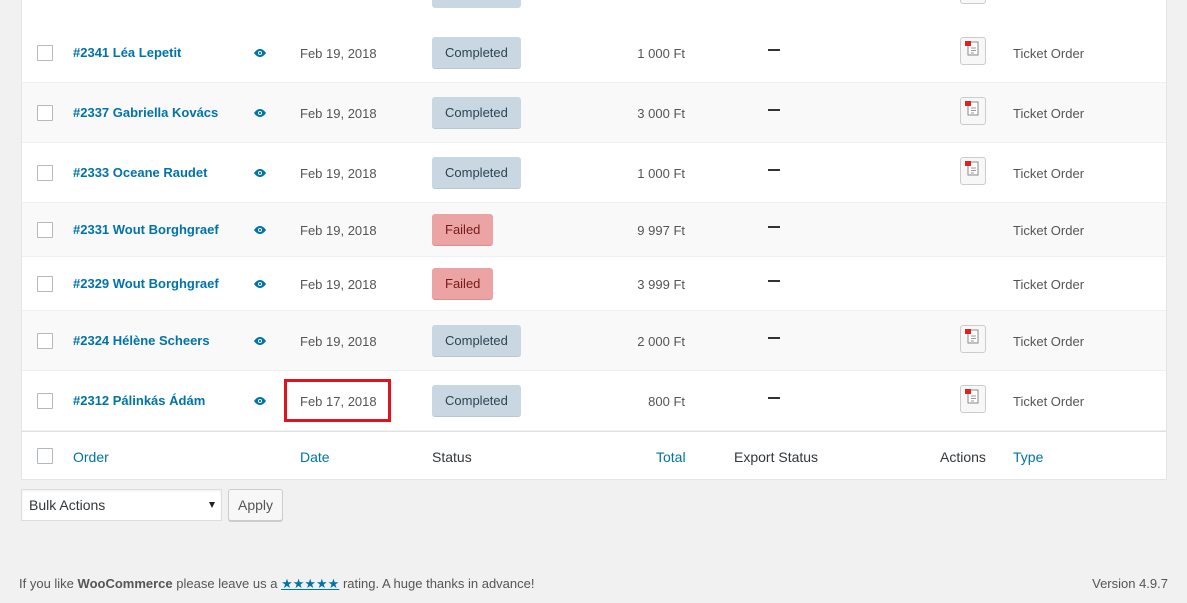  I want to click on order-total: 3 000 Ft, so click(661, 113).